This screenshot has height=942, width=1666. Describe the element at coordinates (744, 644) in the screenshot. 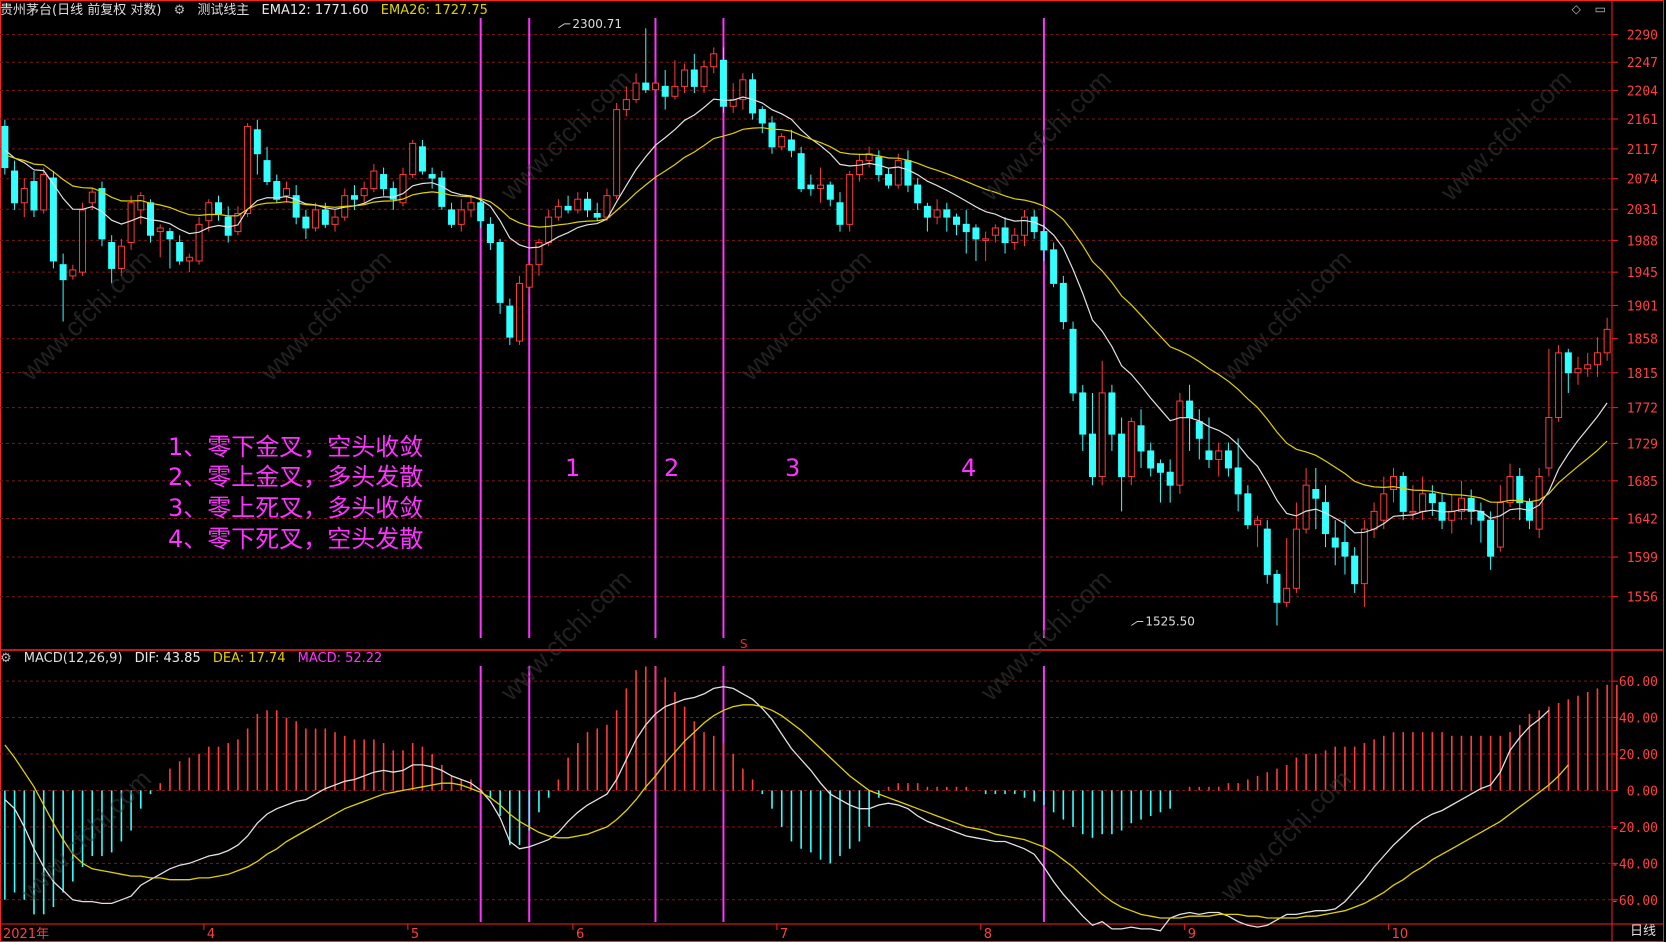

I see `signal-marker: S` at that location.